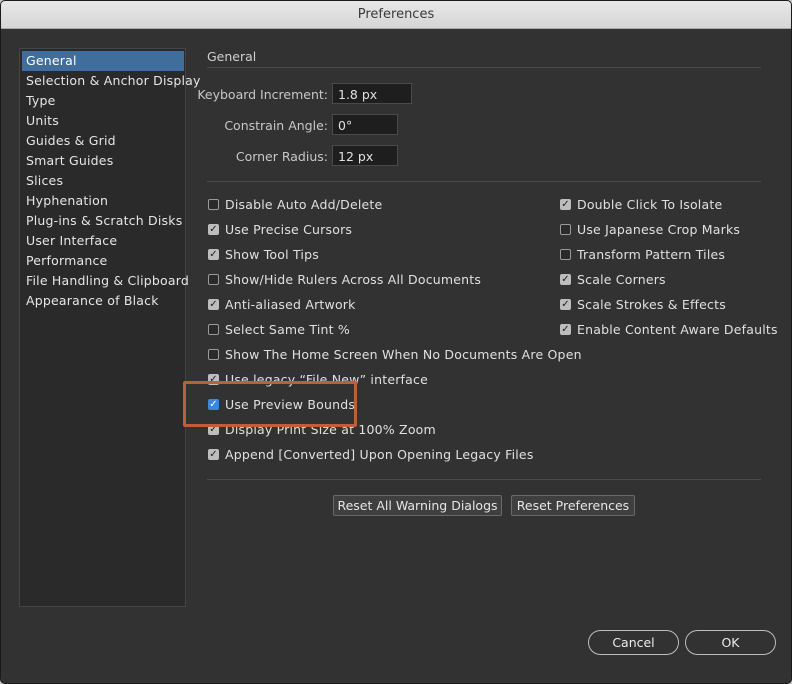  I want to click on section-title: General, so click(232, 56).